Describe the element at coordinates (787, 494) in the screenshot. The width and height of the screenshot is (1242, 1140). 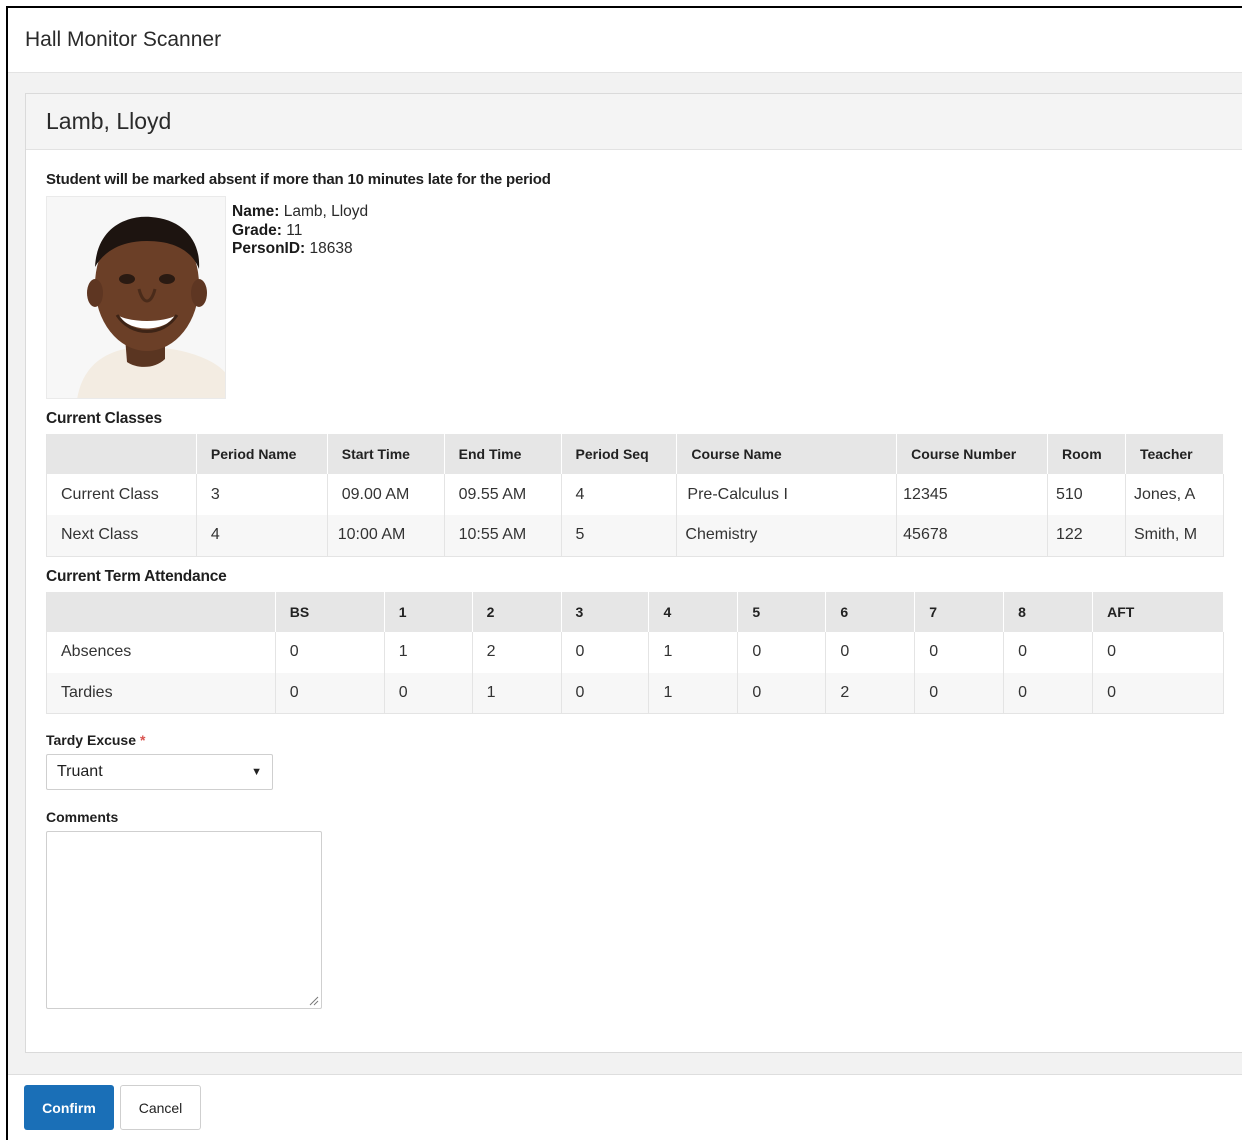
I see `table-cell: Pre-Calculus I` at that location.